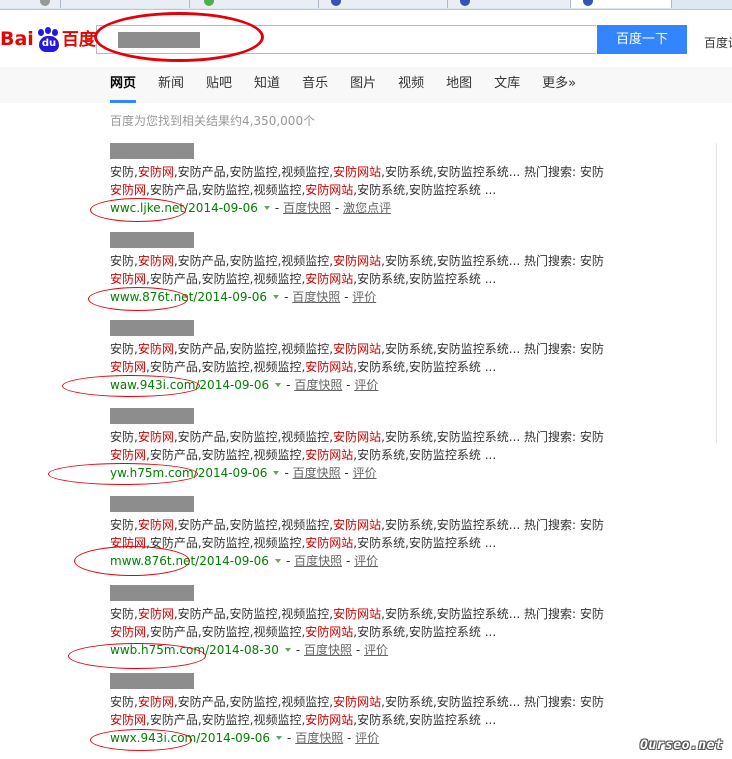 This screenshot has height=759, width=732. Describe the element at coordinates (159, 650) in the screenshot. I see `result-url: wwb.h75m.com/` at that location.